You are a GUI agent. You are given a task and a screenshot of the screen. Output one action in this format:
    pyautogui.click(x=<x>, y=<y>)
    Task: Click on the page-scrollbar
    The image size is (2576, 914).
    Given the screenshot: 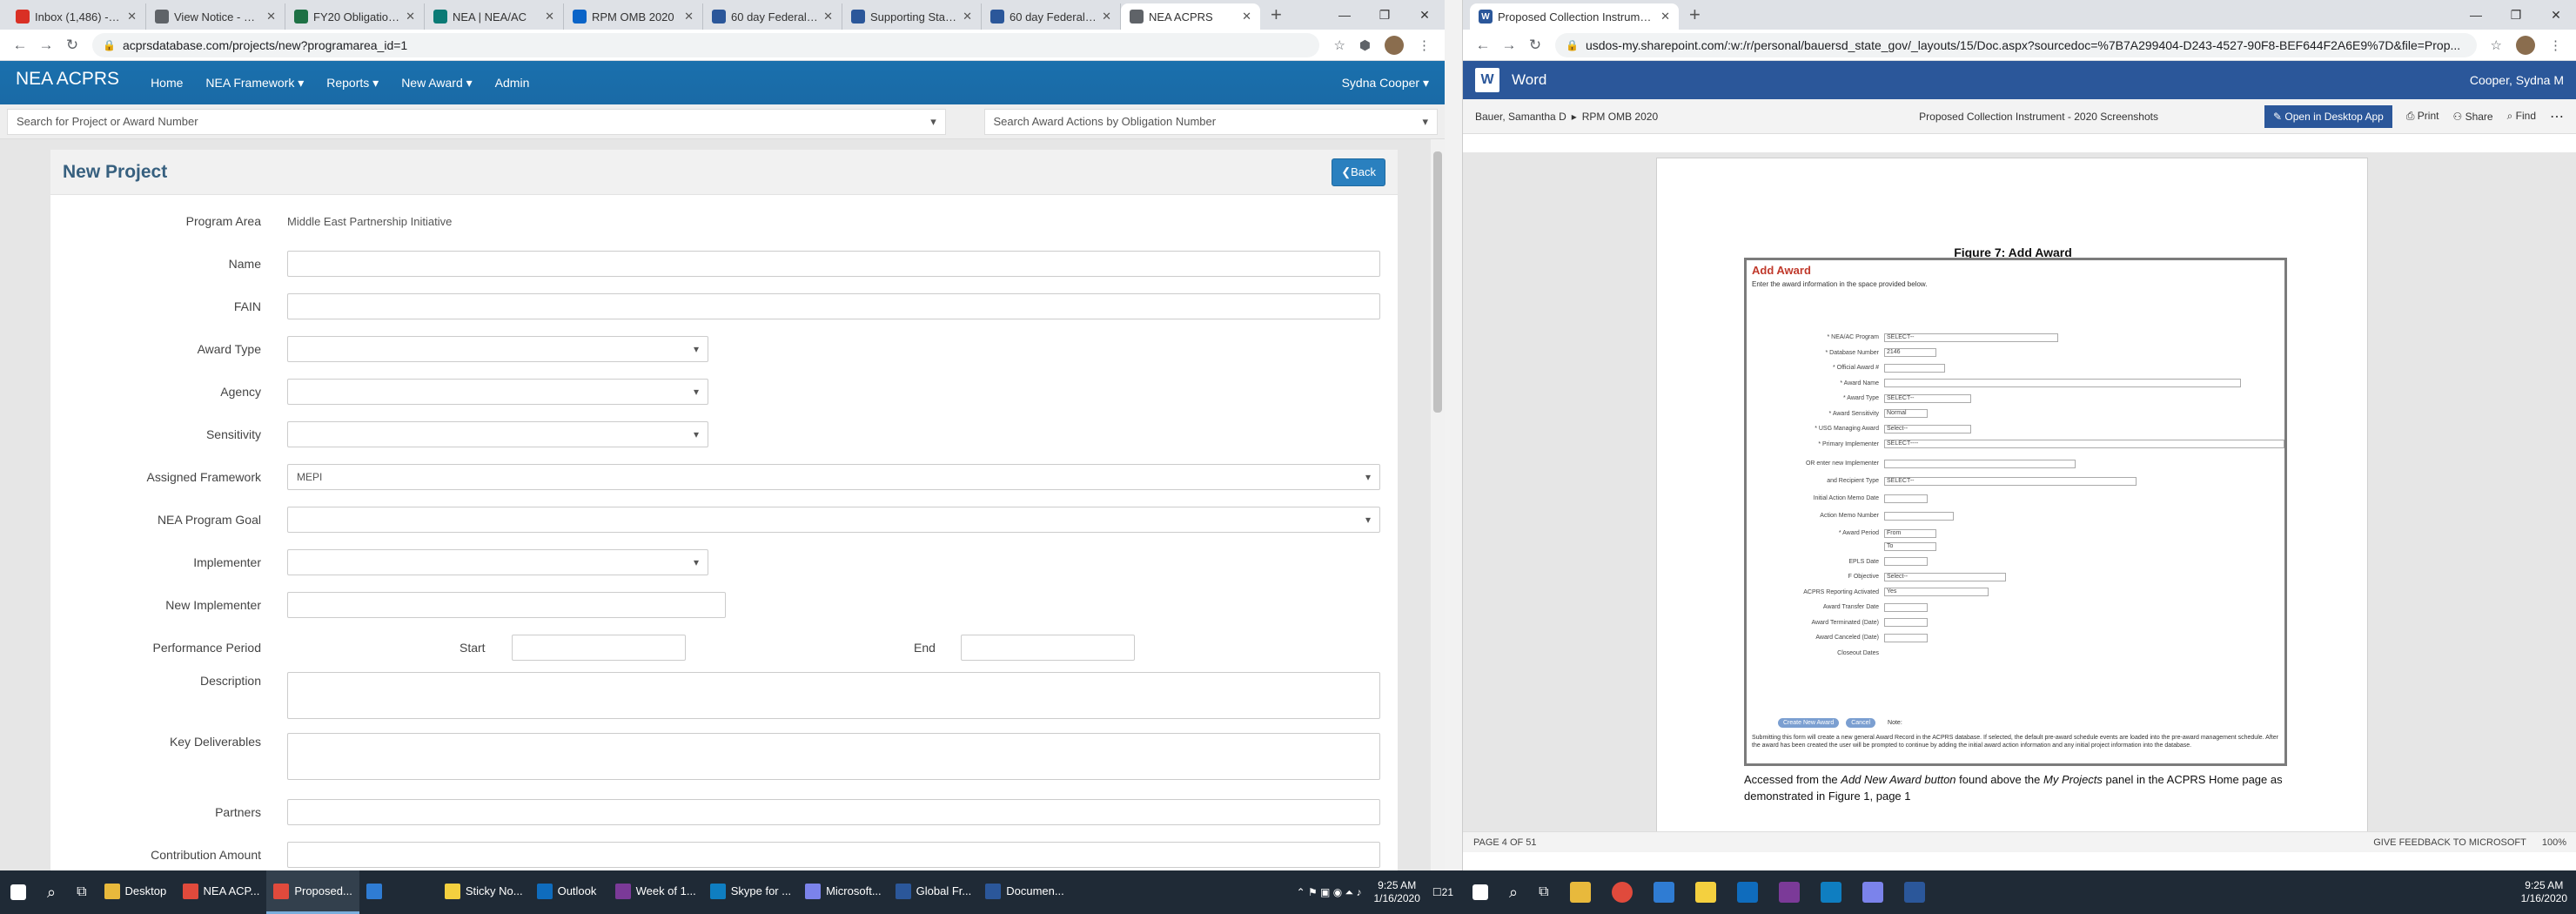 What is the action you would take?
    pyautogui.click(x=1438, y=505)
    